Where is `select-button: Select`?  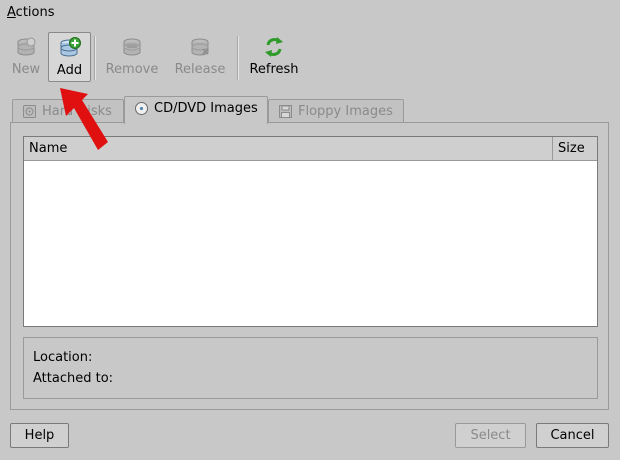
select-button: Select is located at coordinates (490, 435).